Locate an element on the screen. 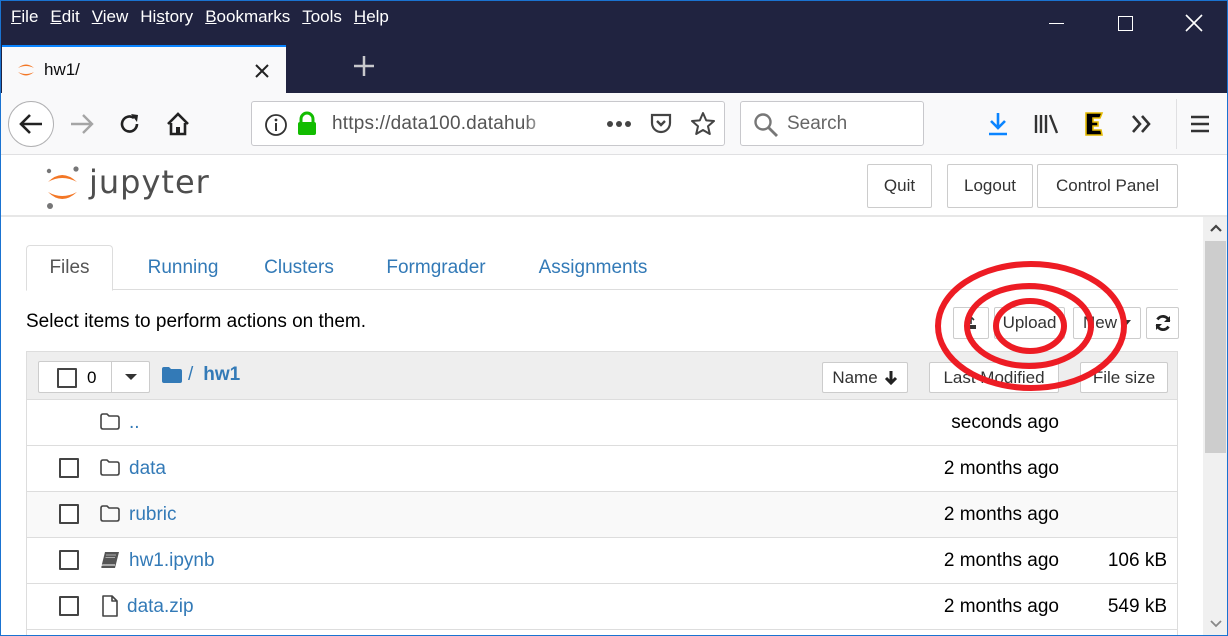  refresh-button is located at coordinates (1162, 323).